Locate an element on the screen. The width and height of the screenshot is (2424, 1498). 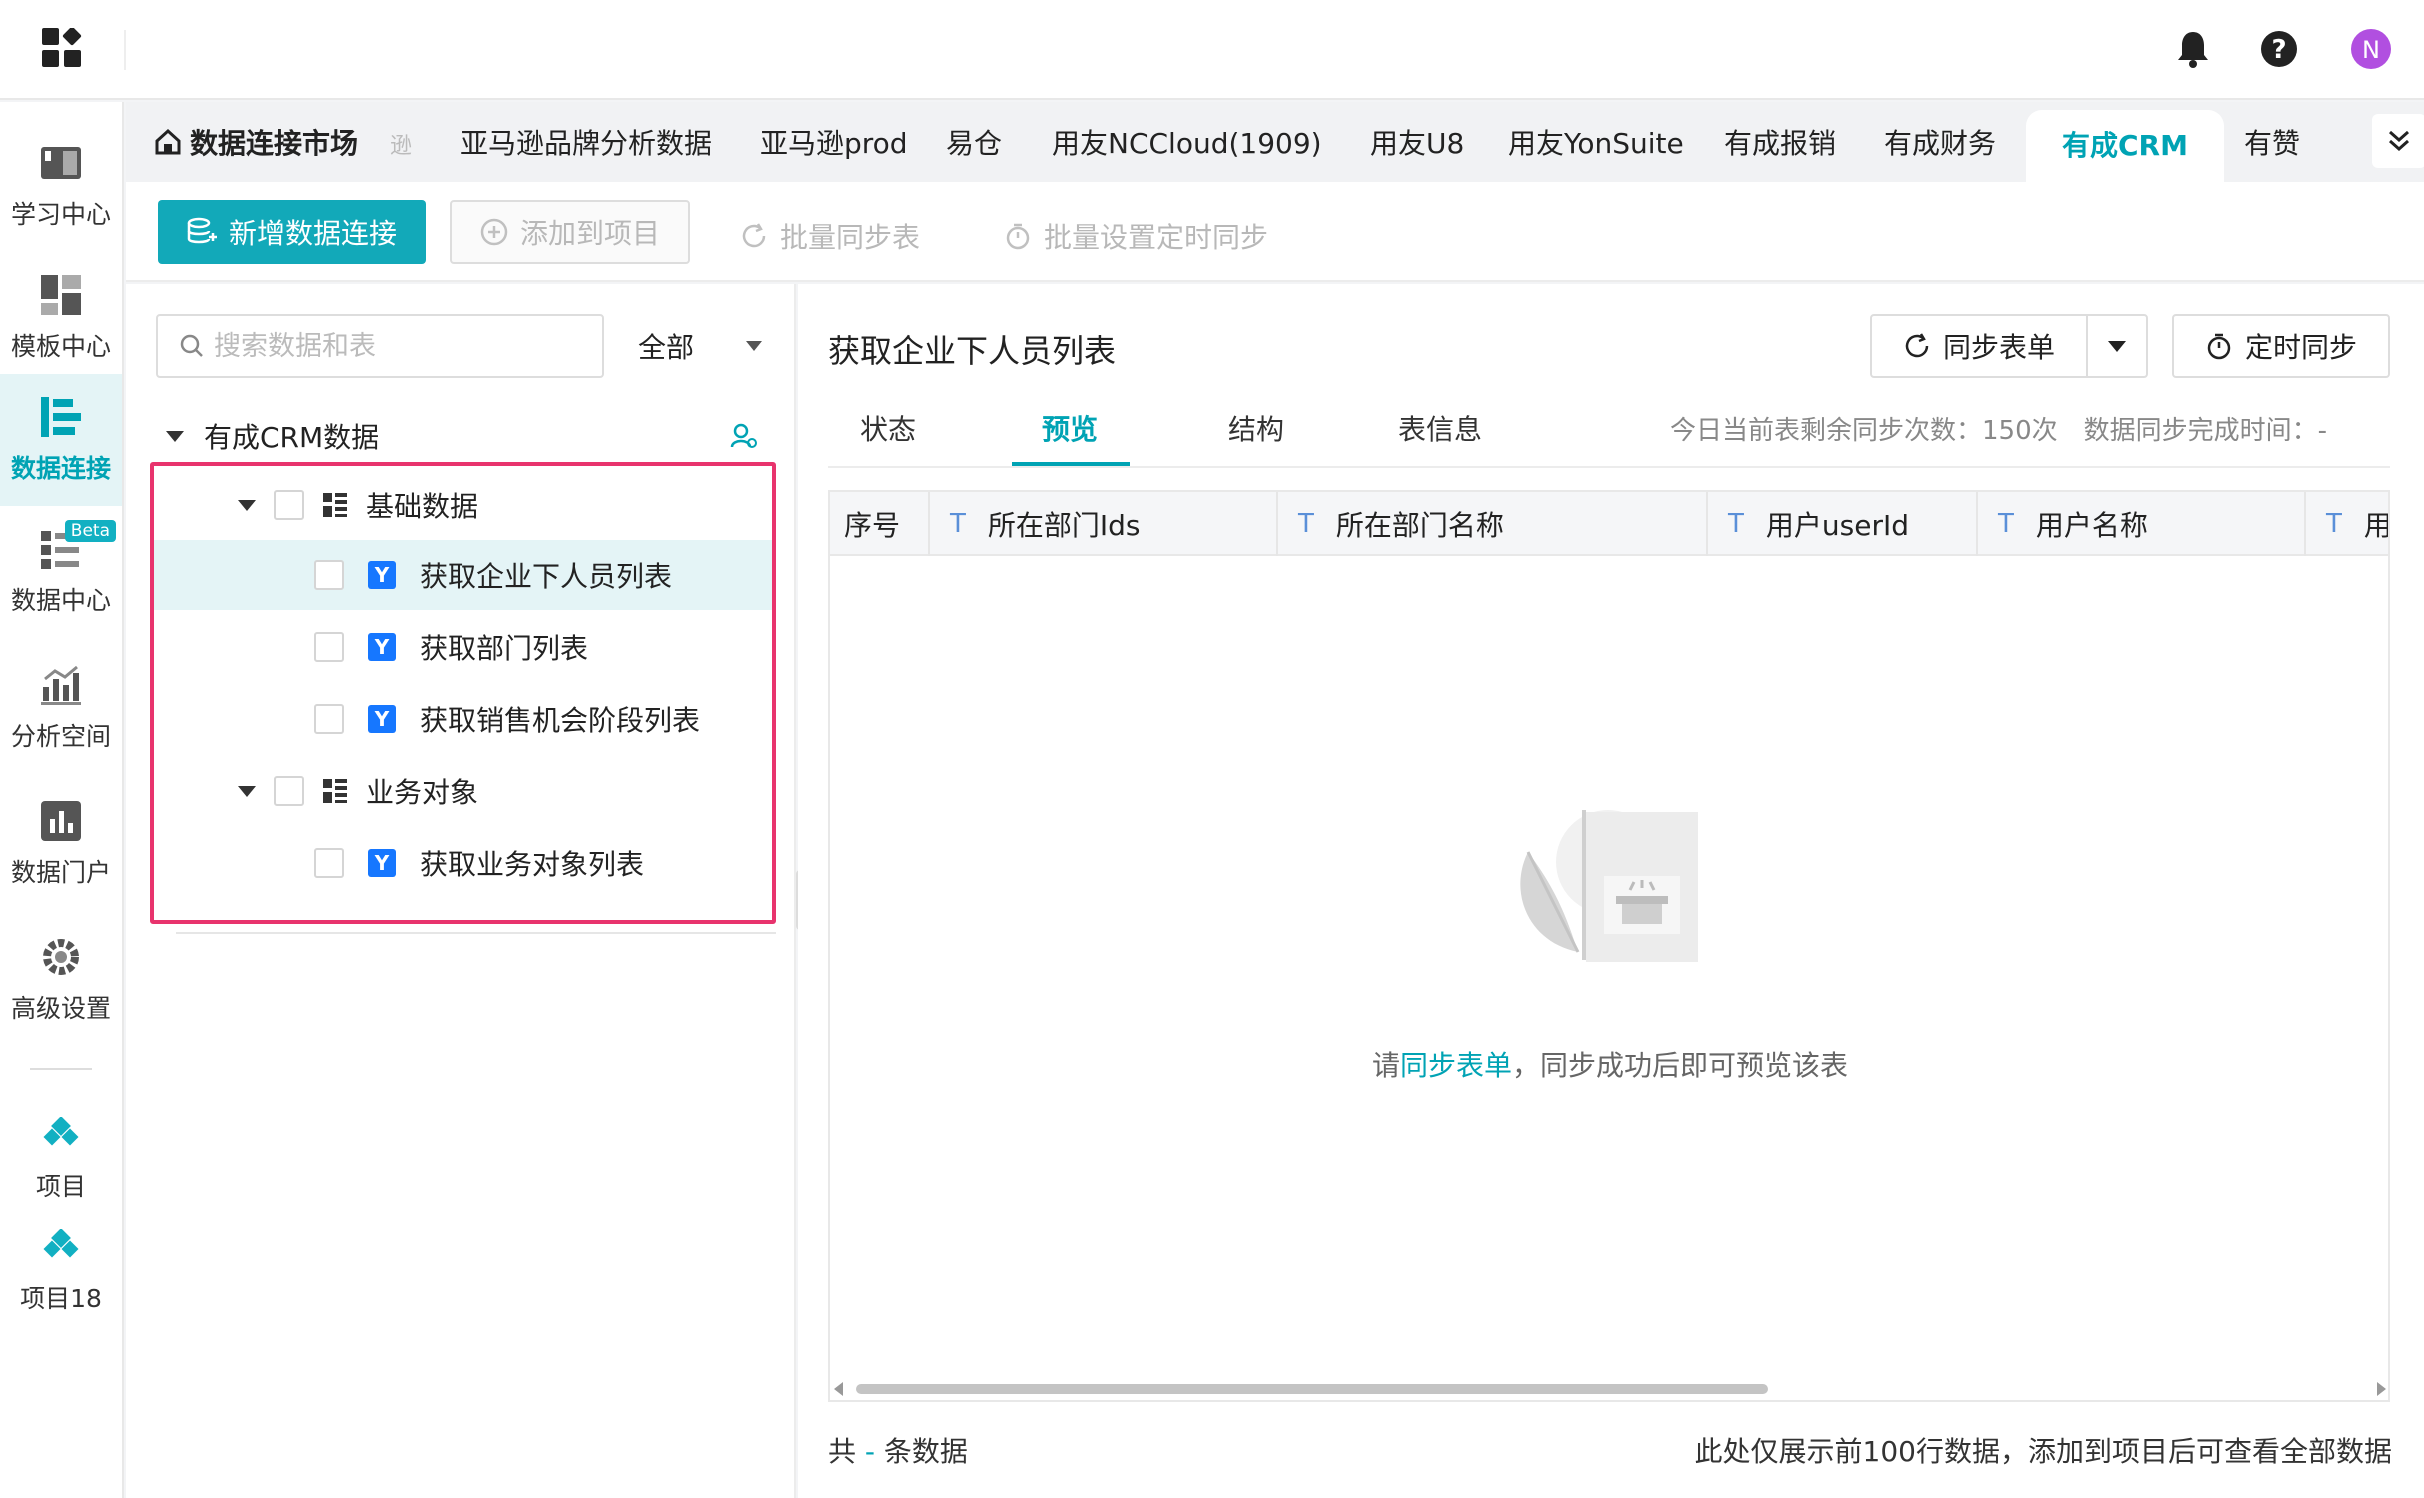
avatar: N is located at coordinates (2371, 49).